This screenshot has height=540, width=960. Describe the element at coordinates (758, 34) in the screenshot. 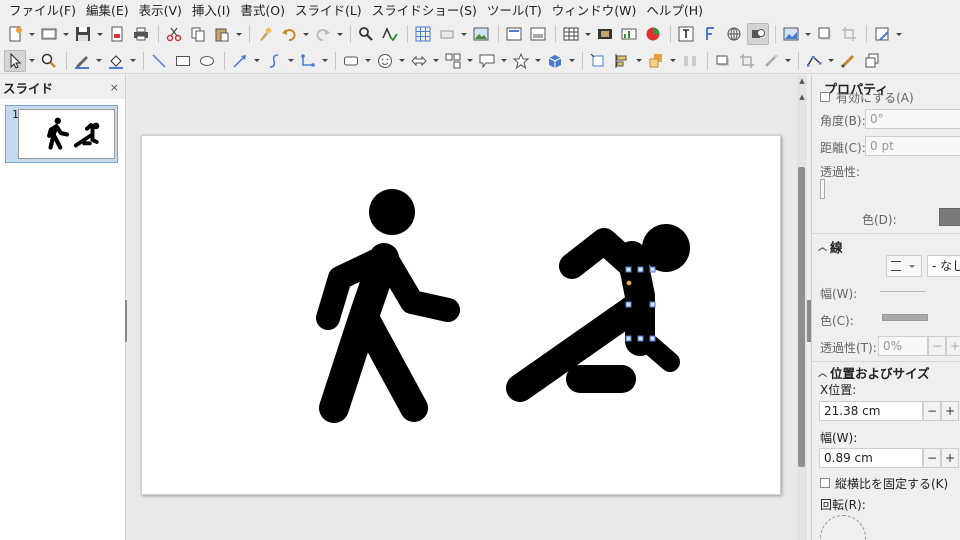

I see `object-icon` at that location.